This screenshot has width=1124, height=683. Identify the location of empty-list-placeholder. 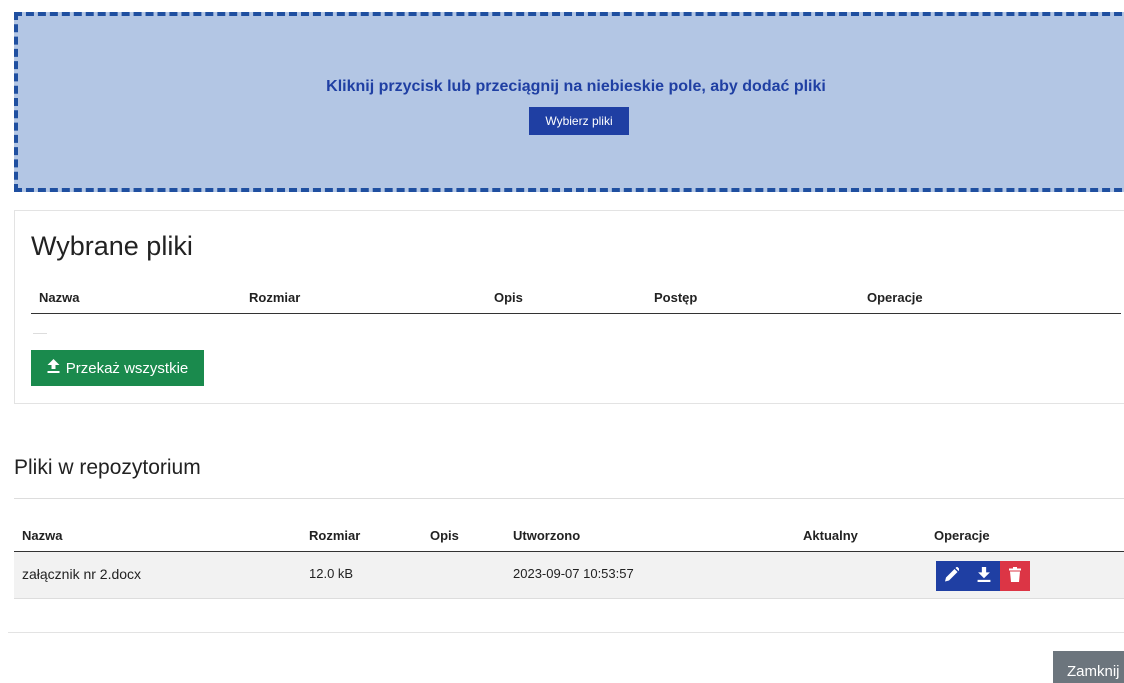
(40, 333).